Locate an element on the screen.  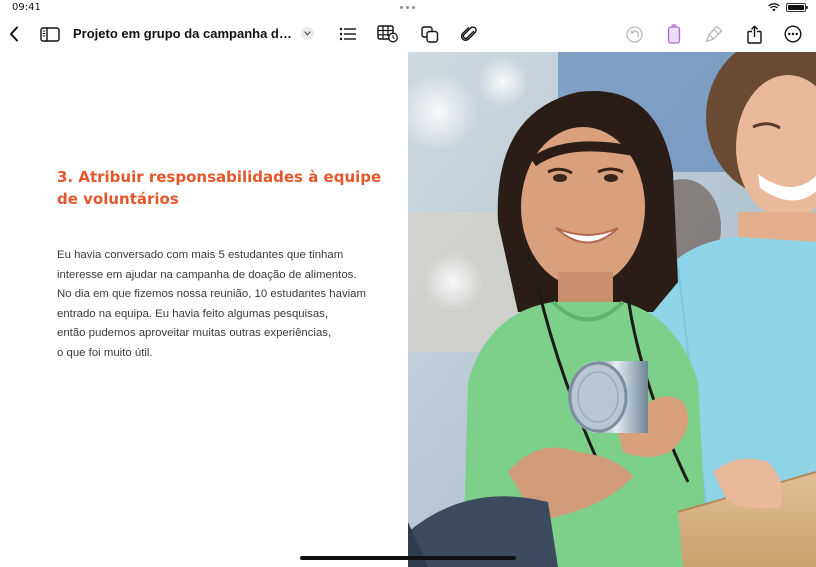
share-icon is located at coordinates (754, 34).